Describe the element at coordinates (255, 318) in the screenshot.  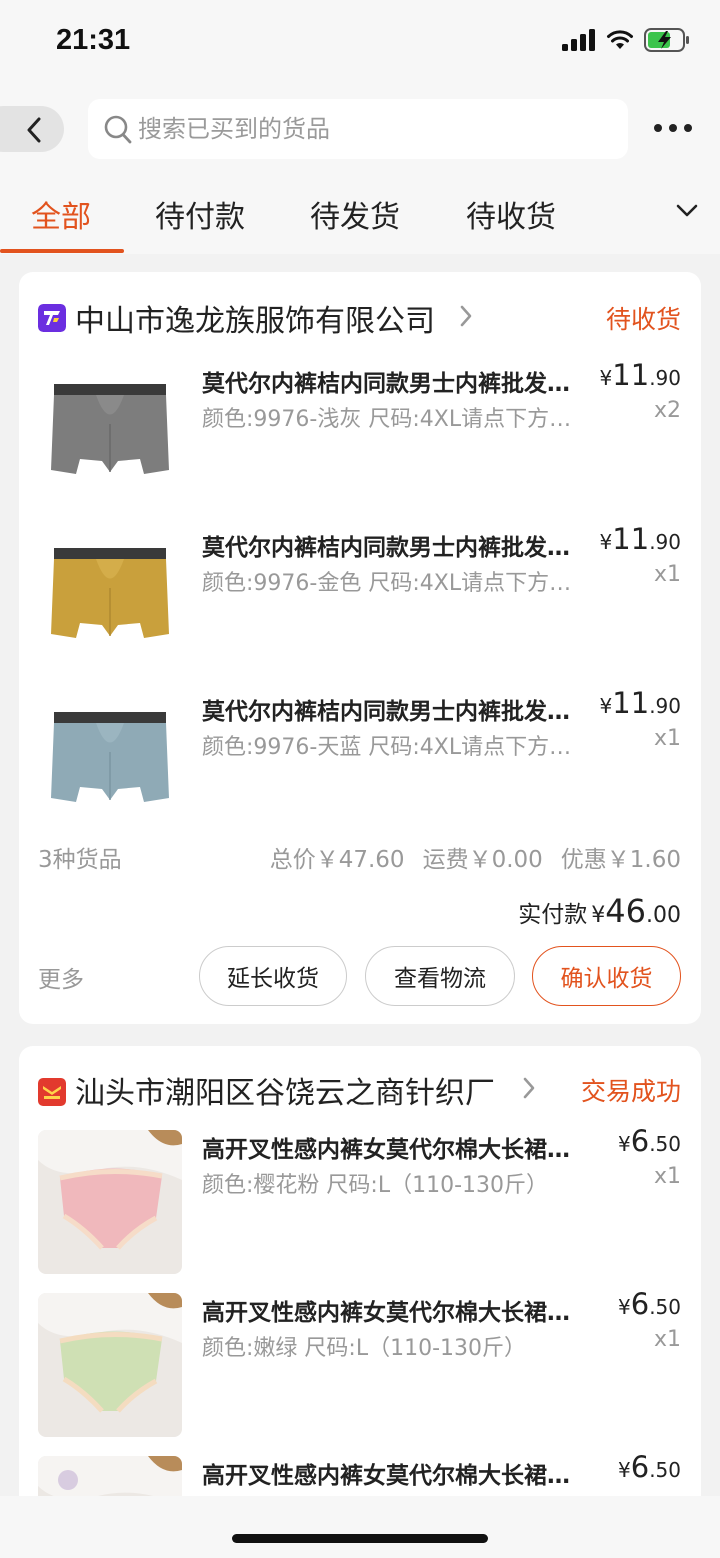
I see `shop-name: 中山市逸龙族服饰有限公司` at that location.